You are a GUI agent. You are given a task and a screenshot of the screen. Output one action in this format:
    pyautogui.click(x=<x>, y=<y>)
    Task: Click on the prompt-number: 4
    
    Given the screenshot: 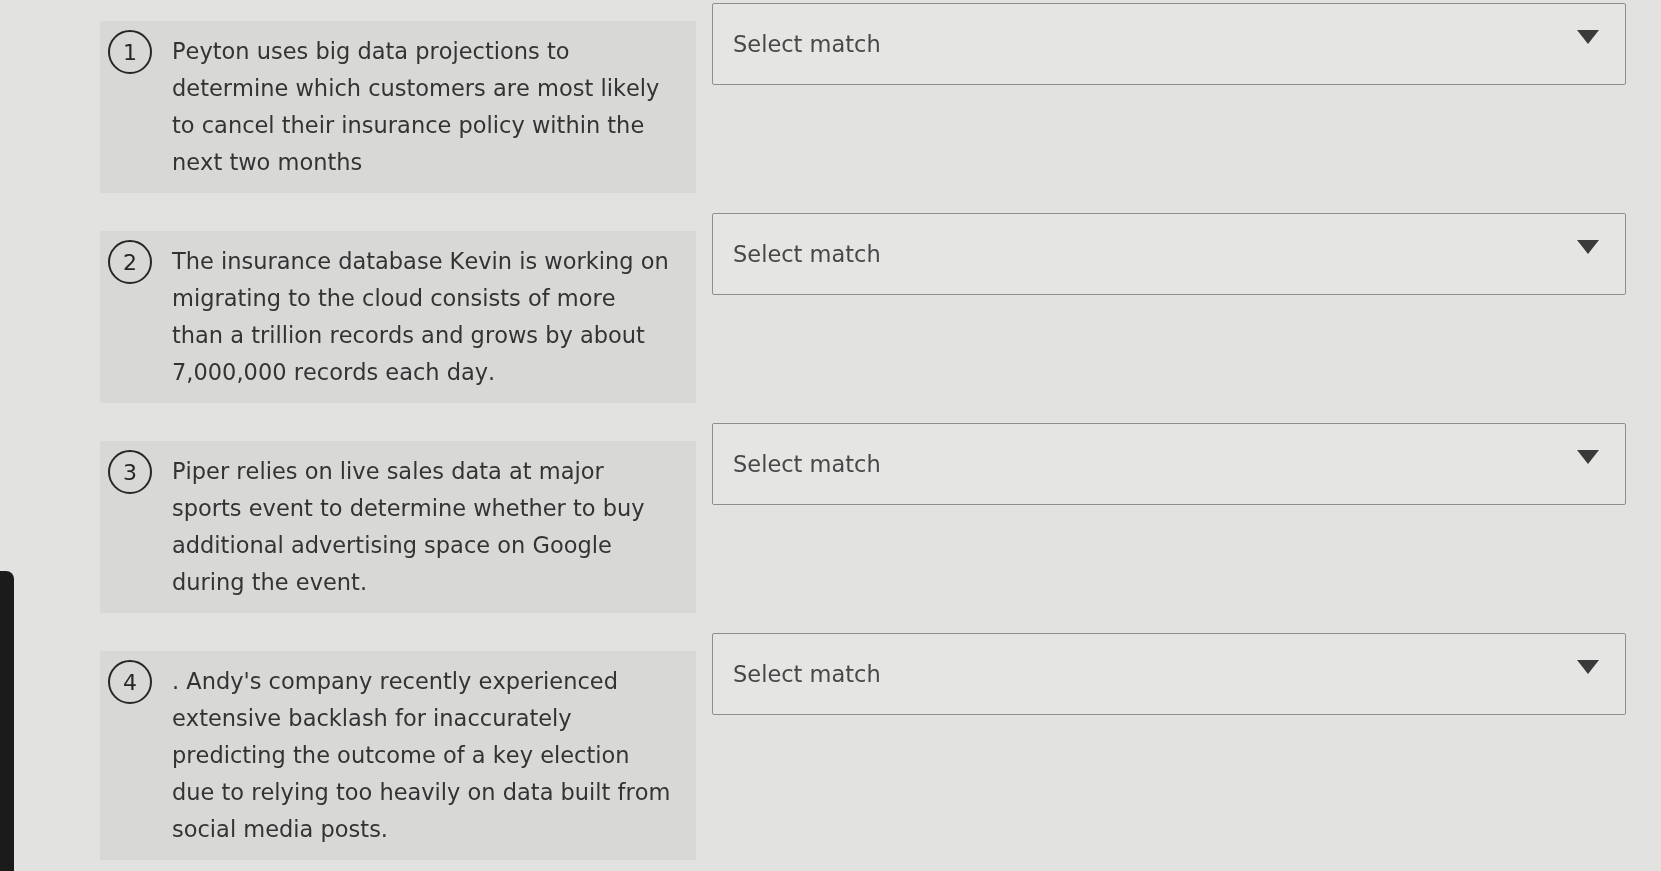 What is the action you would take?
    pyautogui.click(x=130, y=682)
    